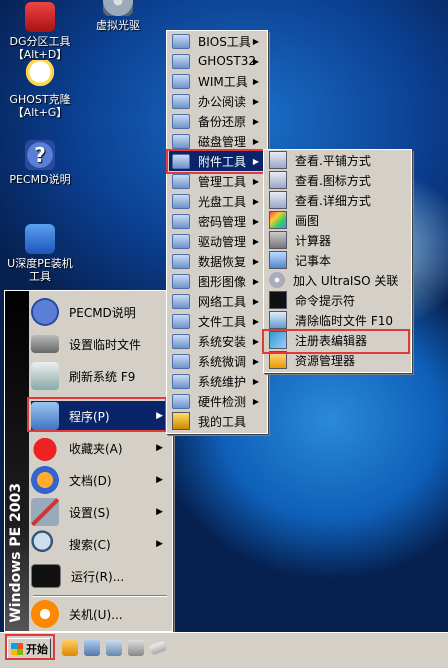 The image size is (448, 668). What do you see at coordinates (217, 261) in the screenshot?
I see `menu-item-data-recovery: 数据恢复 ▶` at bounding box center [217, 261].